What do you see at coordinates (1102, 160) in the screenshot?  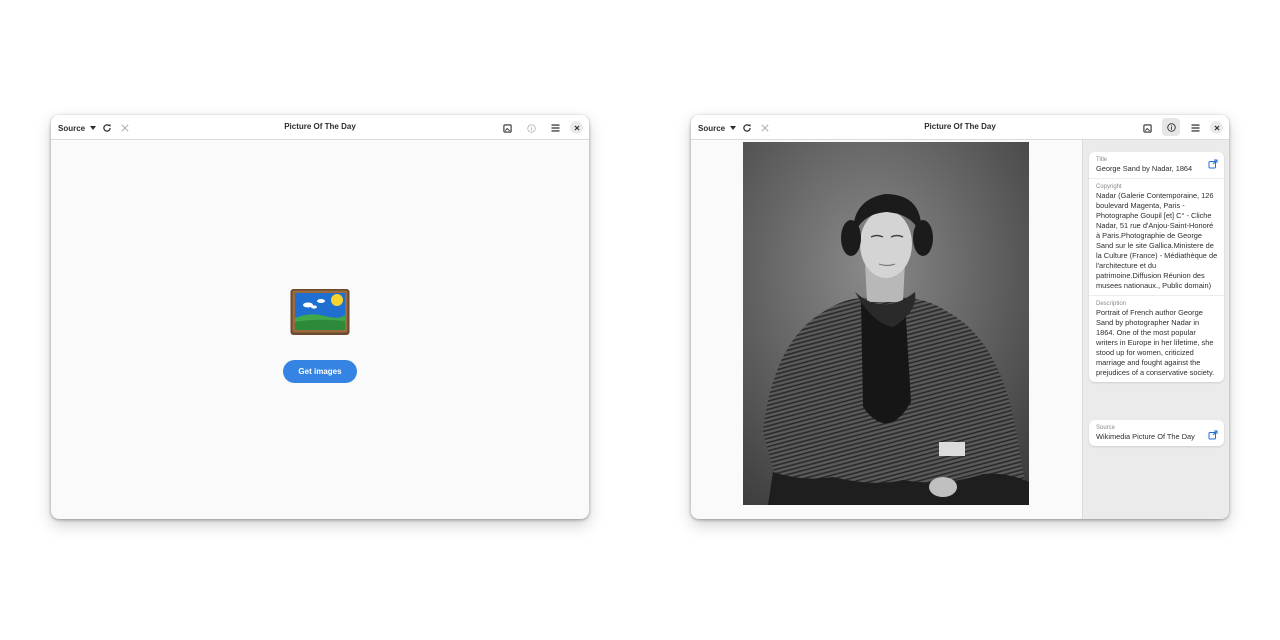 I see `title-label: Title` at bounding box center [1102, 160].